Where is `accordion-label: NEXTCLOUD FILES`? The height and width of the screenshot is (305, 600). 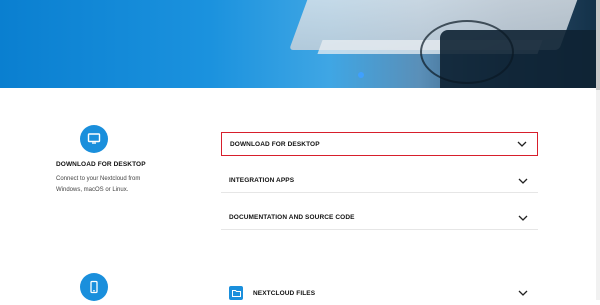
accordion-label: NEXTCLOUD FILES is located at coordinates (284, 293).